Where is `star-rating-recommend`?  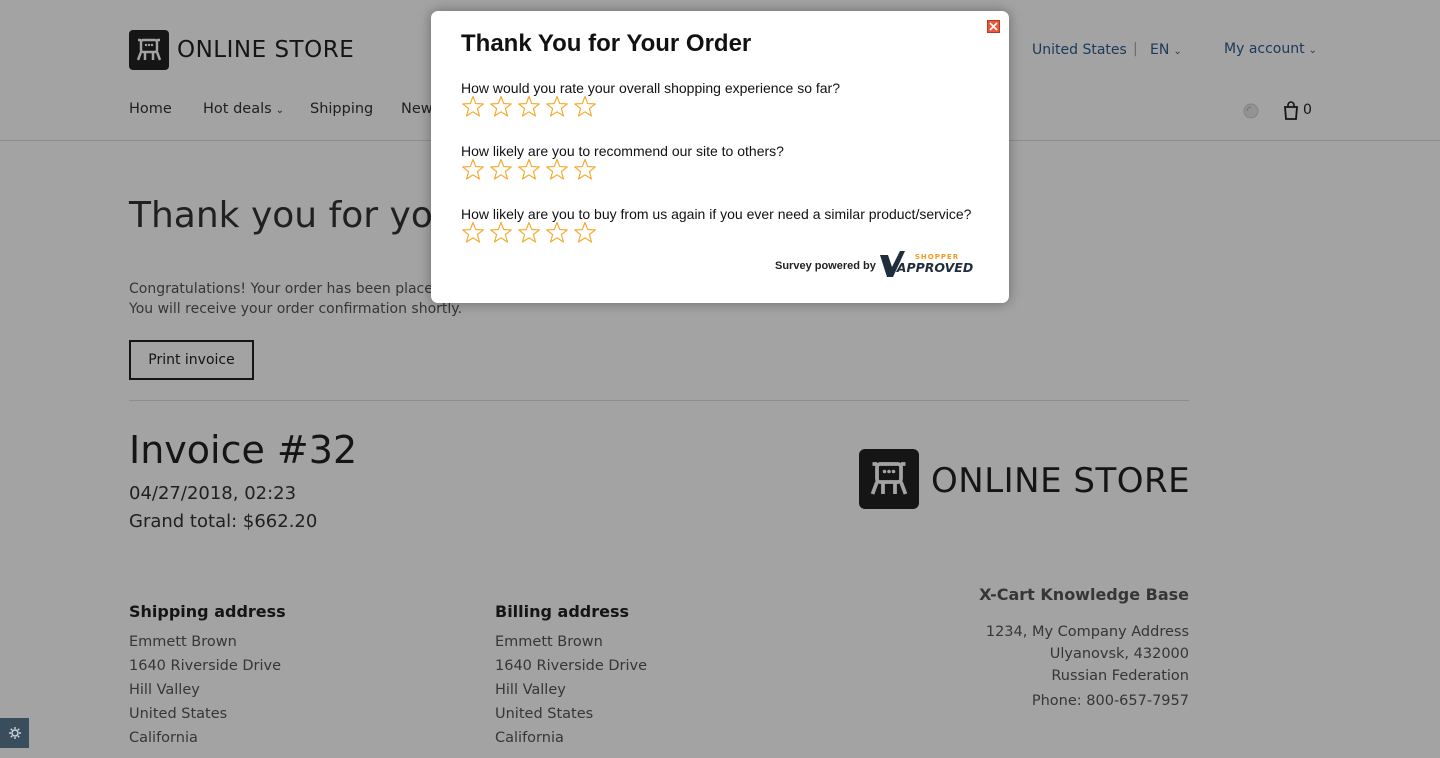 star-rating-recommend is located at coordinates (529, 170).